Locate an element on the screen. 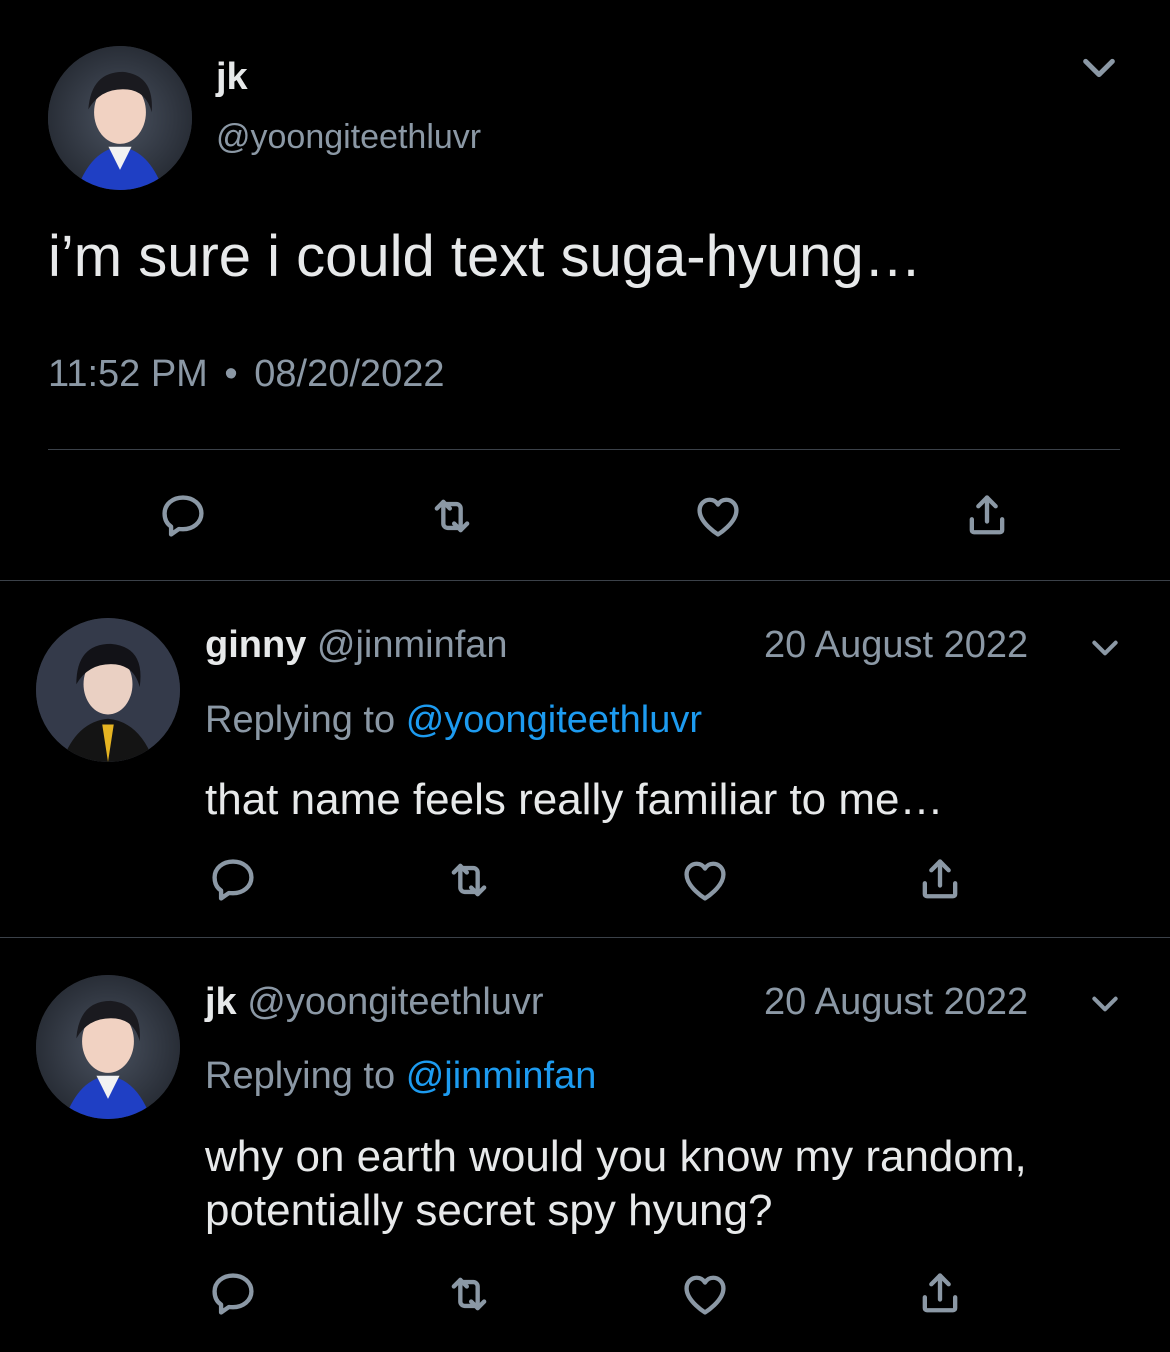  replying-to-line: Replying to @yoongiteethluvr is located at coordinates (453, 720).